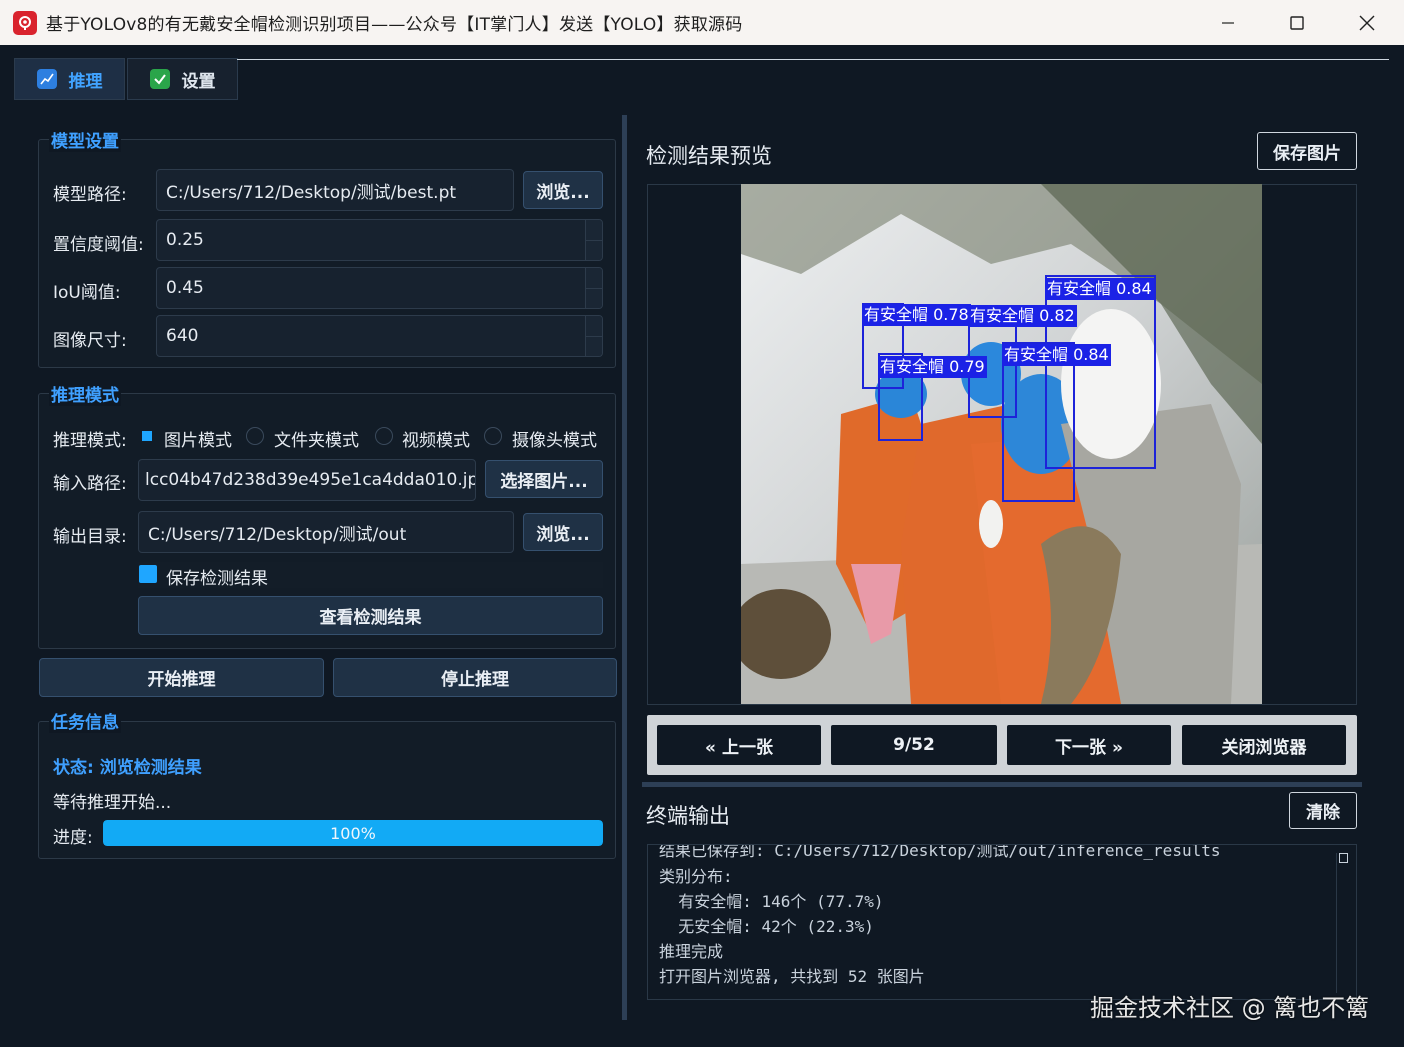  What do you see at coordinates (159, 79) in the screenshot?
I see `check-icon` at bounding box center [159, 79].